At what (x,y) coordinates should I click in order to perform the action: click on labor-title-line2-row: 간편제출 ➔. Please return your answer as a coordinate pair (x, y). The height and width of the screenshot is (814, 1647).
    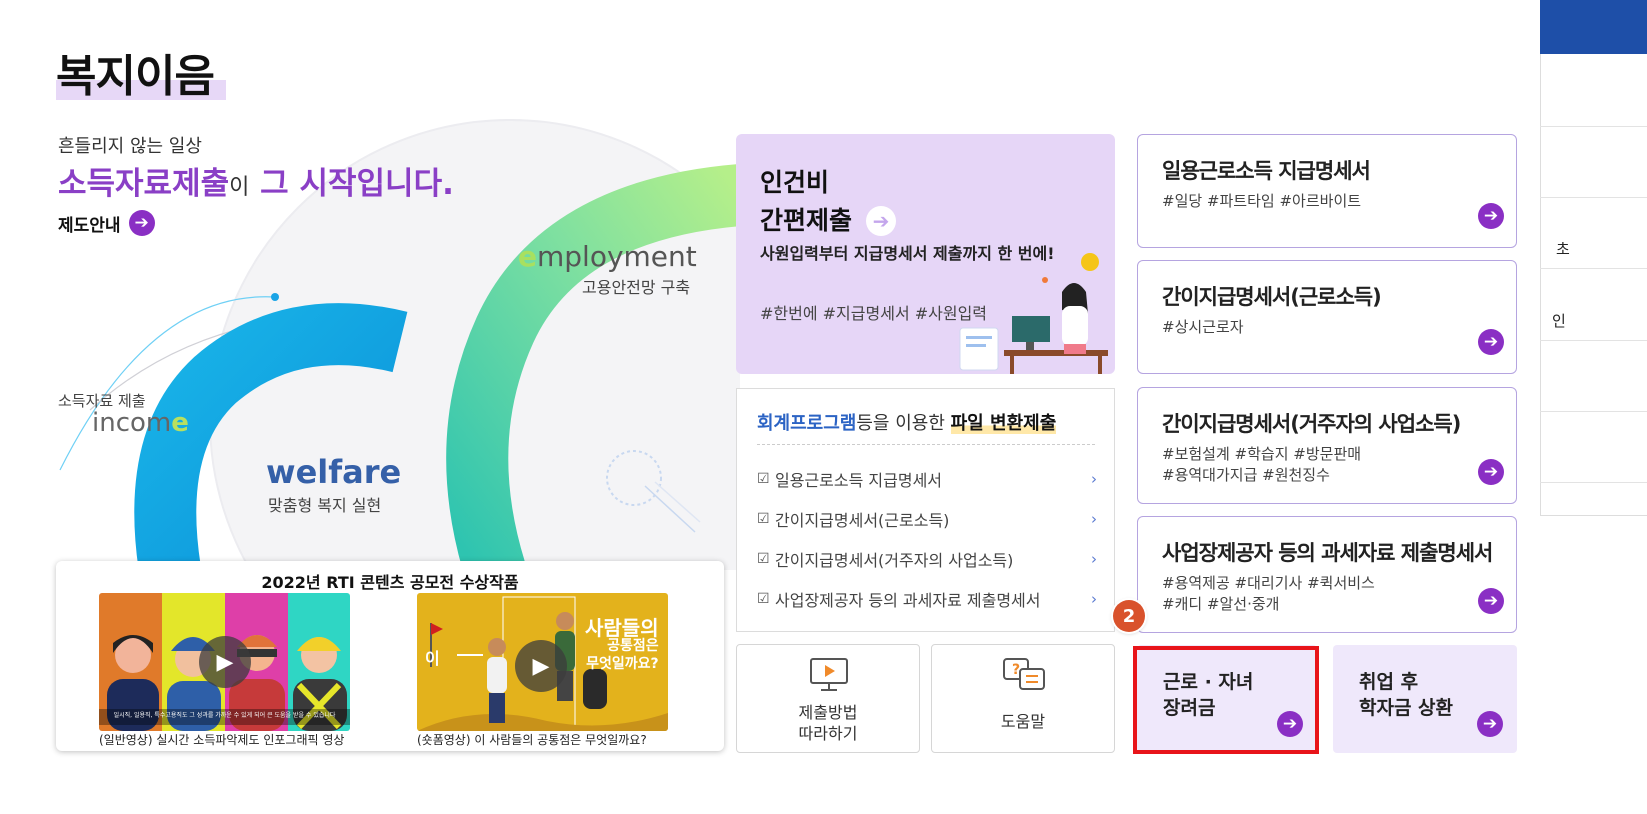
    Looking at the image, I should click on (828, 221).